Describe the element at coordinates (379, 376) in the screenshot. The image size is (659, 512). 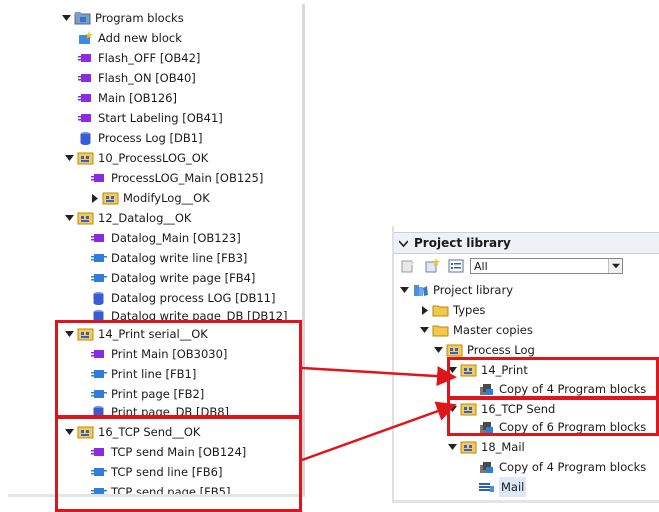
I see `arrow-print-to-library` at that location.